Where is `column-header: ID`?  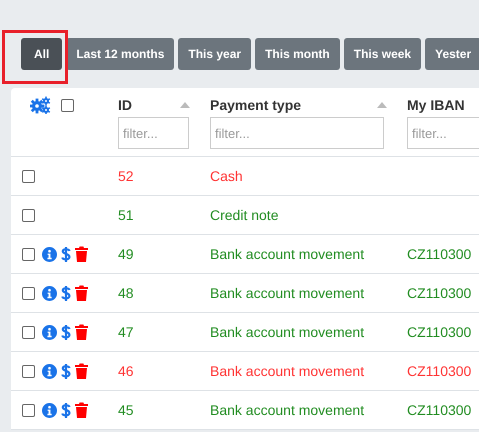
column-header: ID is located at coordinates (125, 105).